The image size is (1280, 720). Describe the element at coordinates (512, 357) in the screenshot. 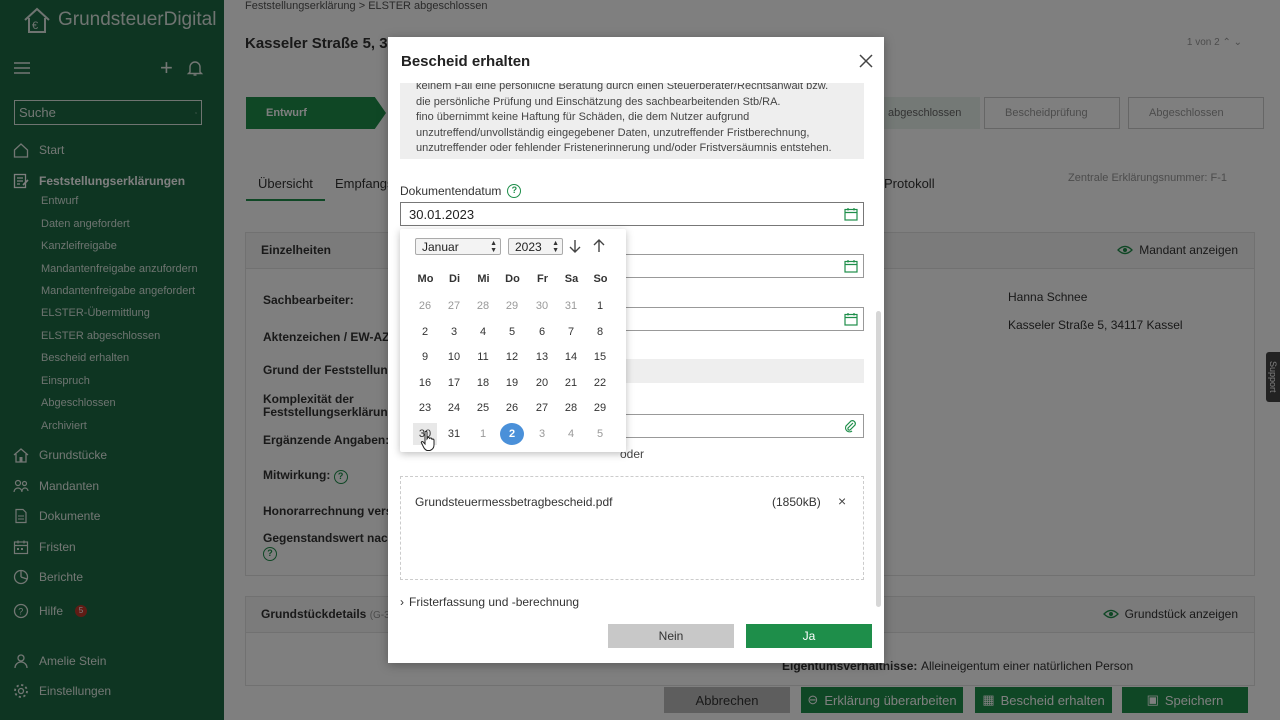

I see `day-cell: 12` at that location.